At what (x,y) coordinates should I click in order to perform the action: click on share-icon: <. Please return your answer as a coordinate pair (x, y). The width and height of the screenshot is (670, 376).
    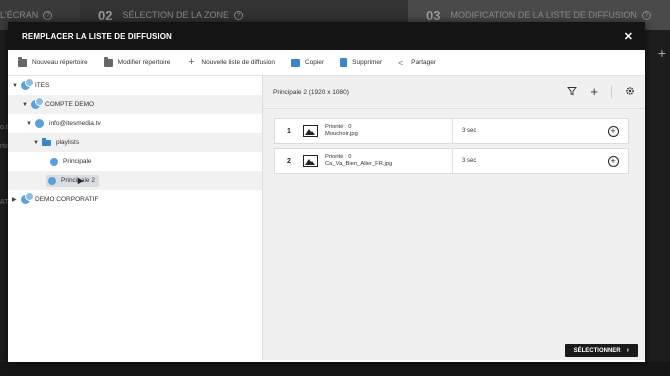
    Looking at the image, I should click on (401, 62).